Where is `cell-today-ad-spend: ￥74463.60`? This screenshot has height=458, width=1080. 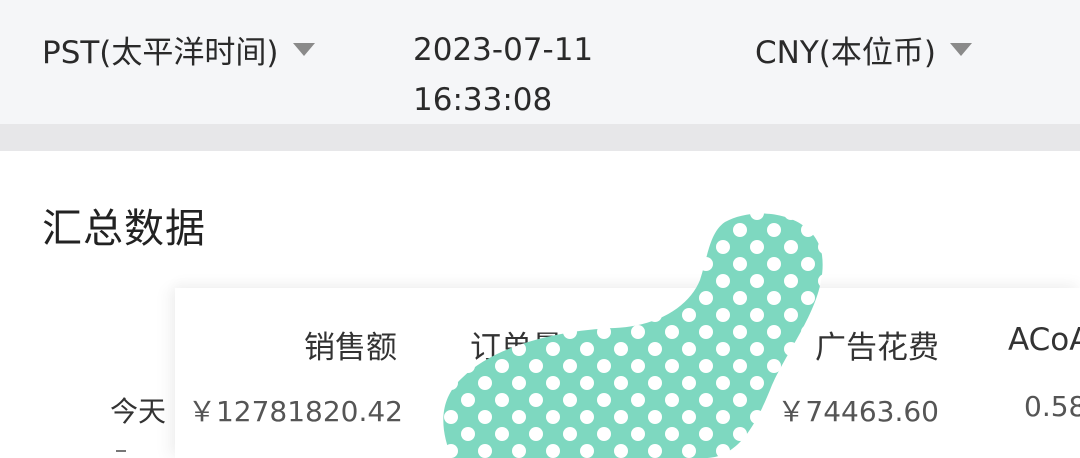 cell-today-ad-spend: ￥74463.60 is located at coordinates (858, 411).